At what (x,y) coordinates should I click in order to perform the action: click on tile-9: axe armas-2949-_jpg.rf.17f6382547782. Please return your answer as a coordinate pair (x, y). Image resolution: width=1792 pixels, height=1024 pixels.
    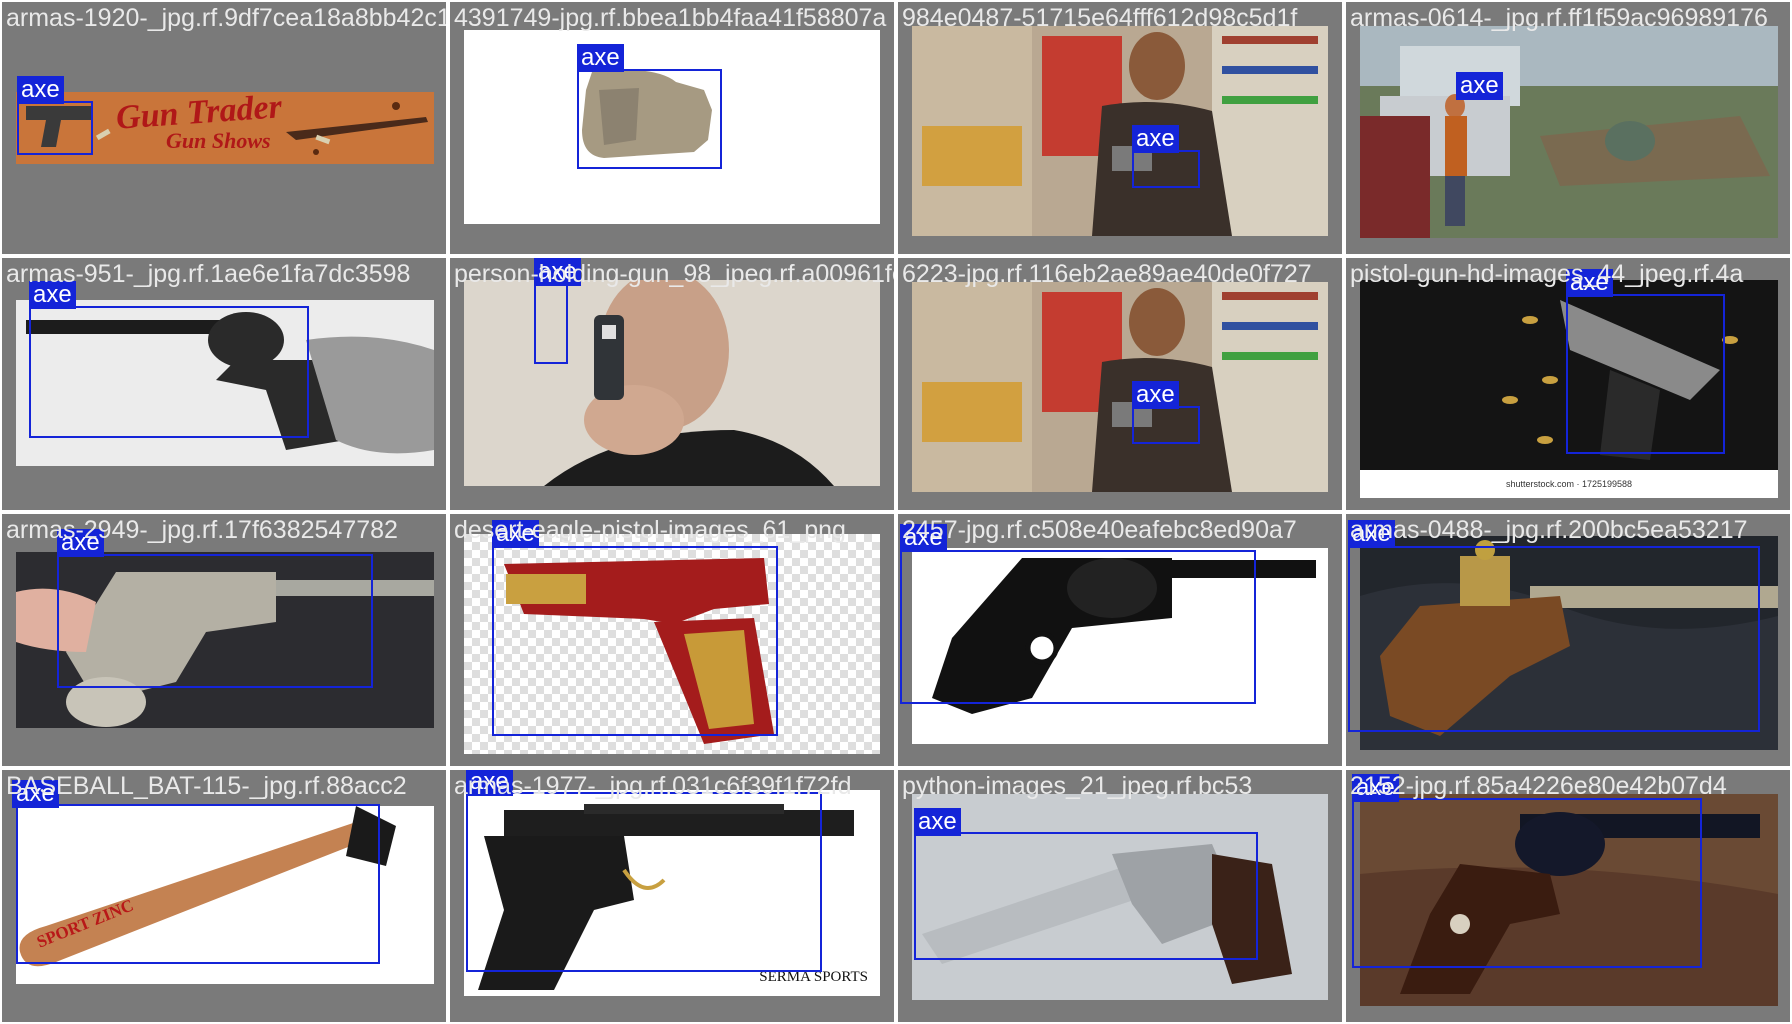
    Looking at the image, I should click on (224, 640).